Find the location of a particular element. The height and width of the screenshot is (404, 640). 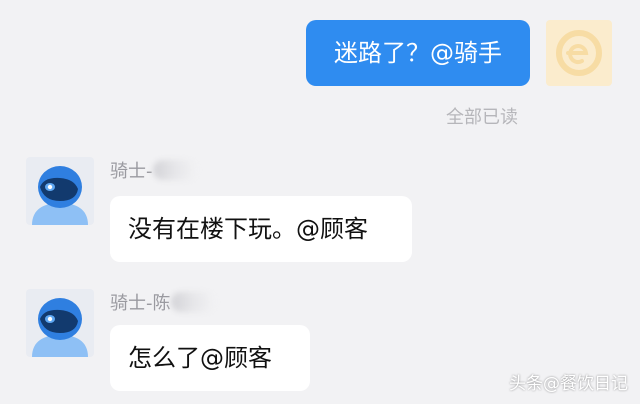

sender-name: 骑士- is located at coordinates (153, 170).